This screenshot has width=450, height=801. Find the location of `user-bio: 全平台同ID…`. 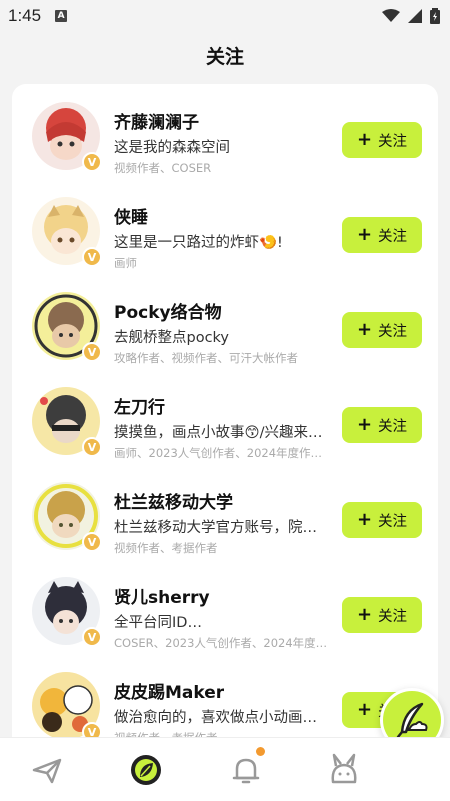

user-bio: 全平台同ID… is located at coordinates (158, 623).